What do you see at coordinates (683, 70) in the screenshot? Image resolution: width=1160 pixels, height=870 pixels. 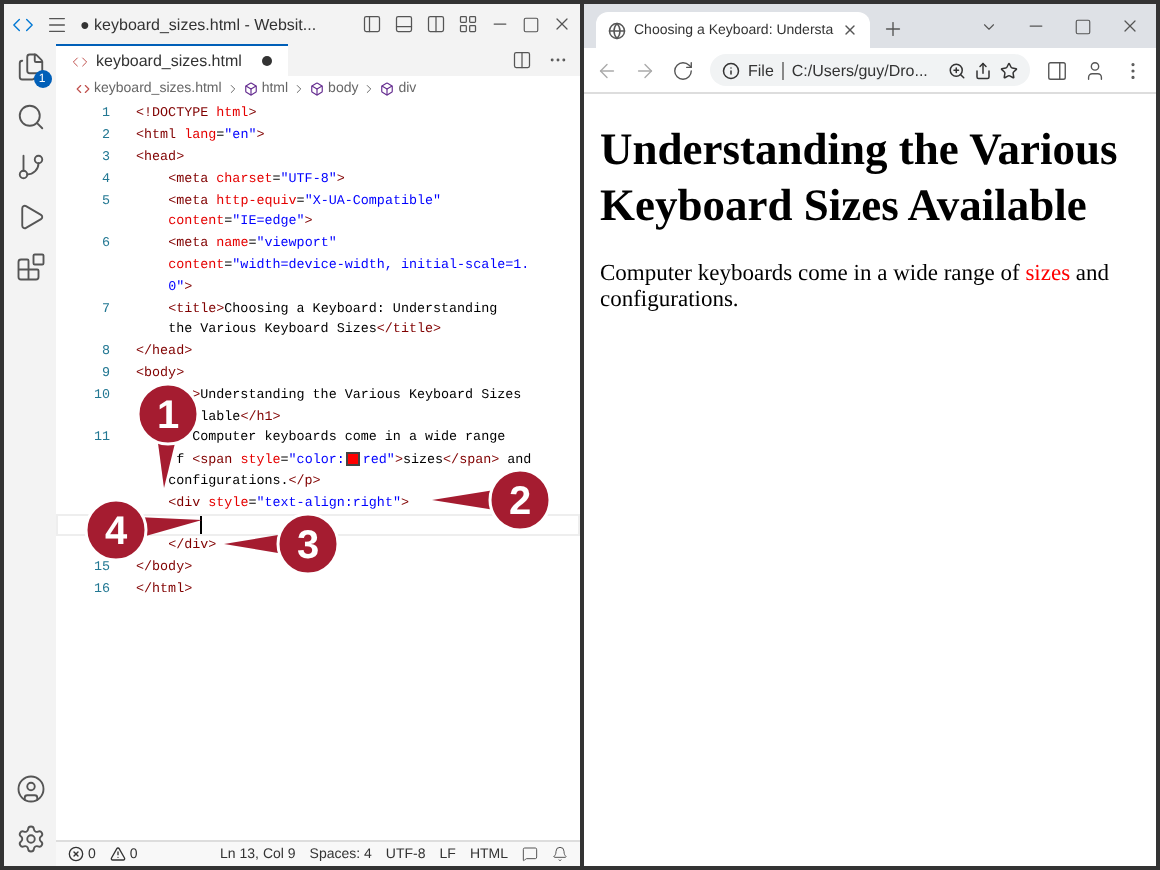 I see `reload-icon` at bounding box center [683, 70].